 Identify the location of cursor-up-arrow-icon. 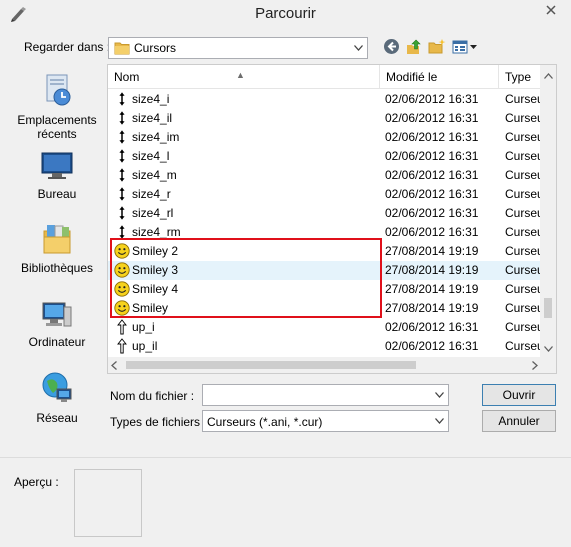
(122, 327).